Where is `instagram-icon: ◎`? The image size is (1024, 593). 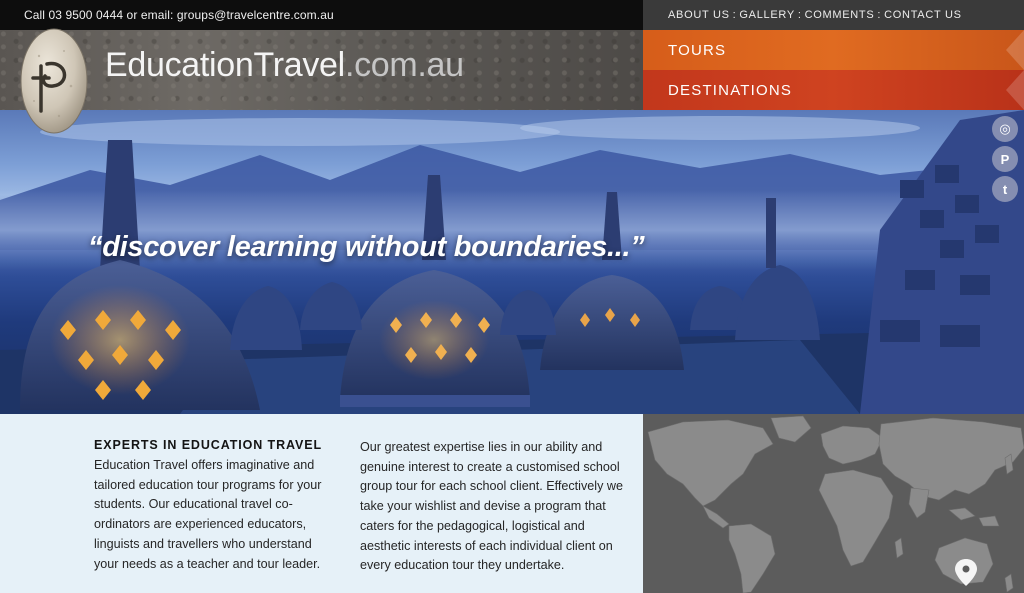
instagram-icon: ◎ is located at coordinates (1005, 129).